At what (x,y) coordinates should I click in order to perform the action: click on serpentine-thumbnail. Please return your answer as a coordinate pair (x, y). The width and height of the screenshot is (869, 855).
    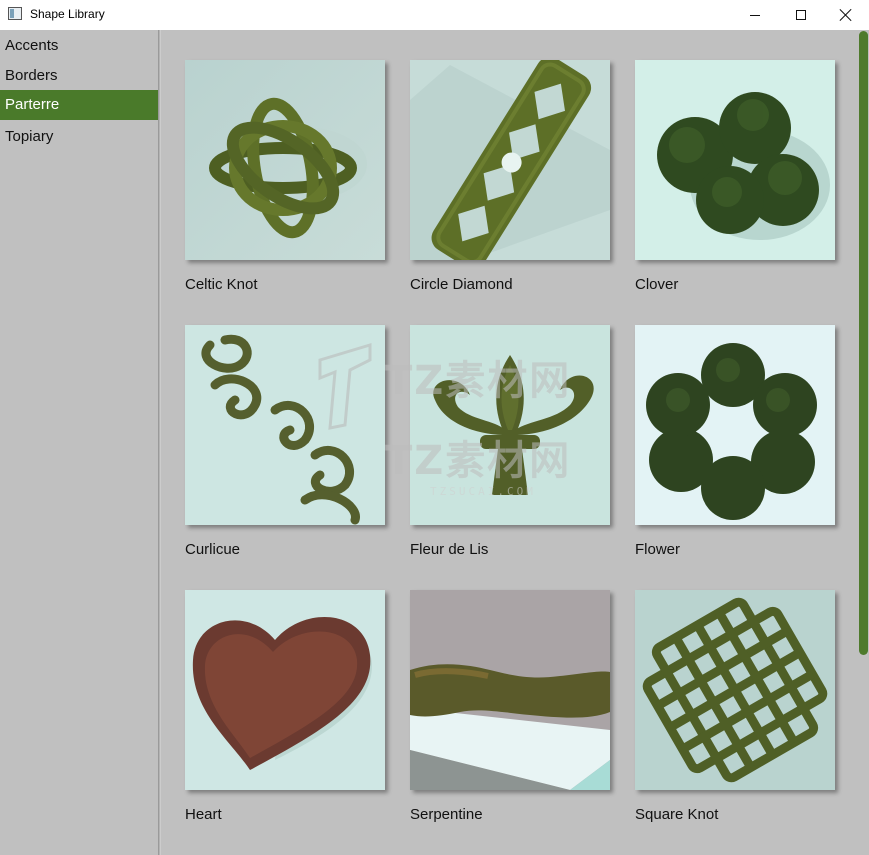
    Looking at the image, I should click on (510, 690).